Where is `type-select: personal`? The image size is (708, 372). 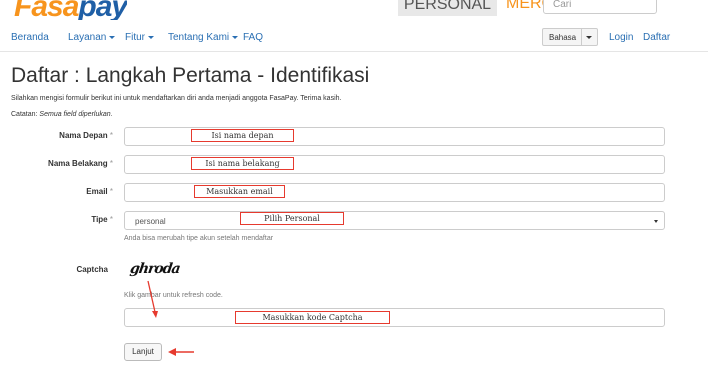 type-select: personal is located at coordinates (394, 220).